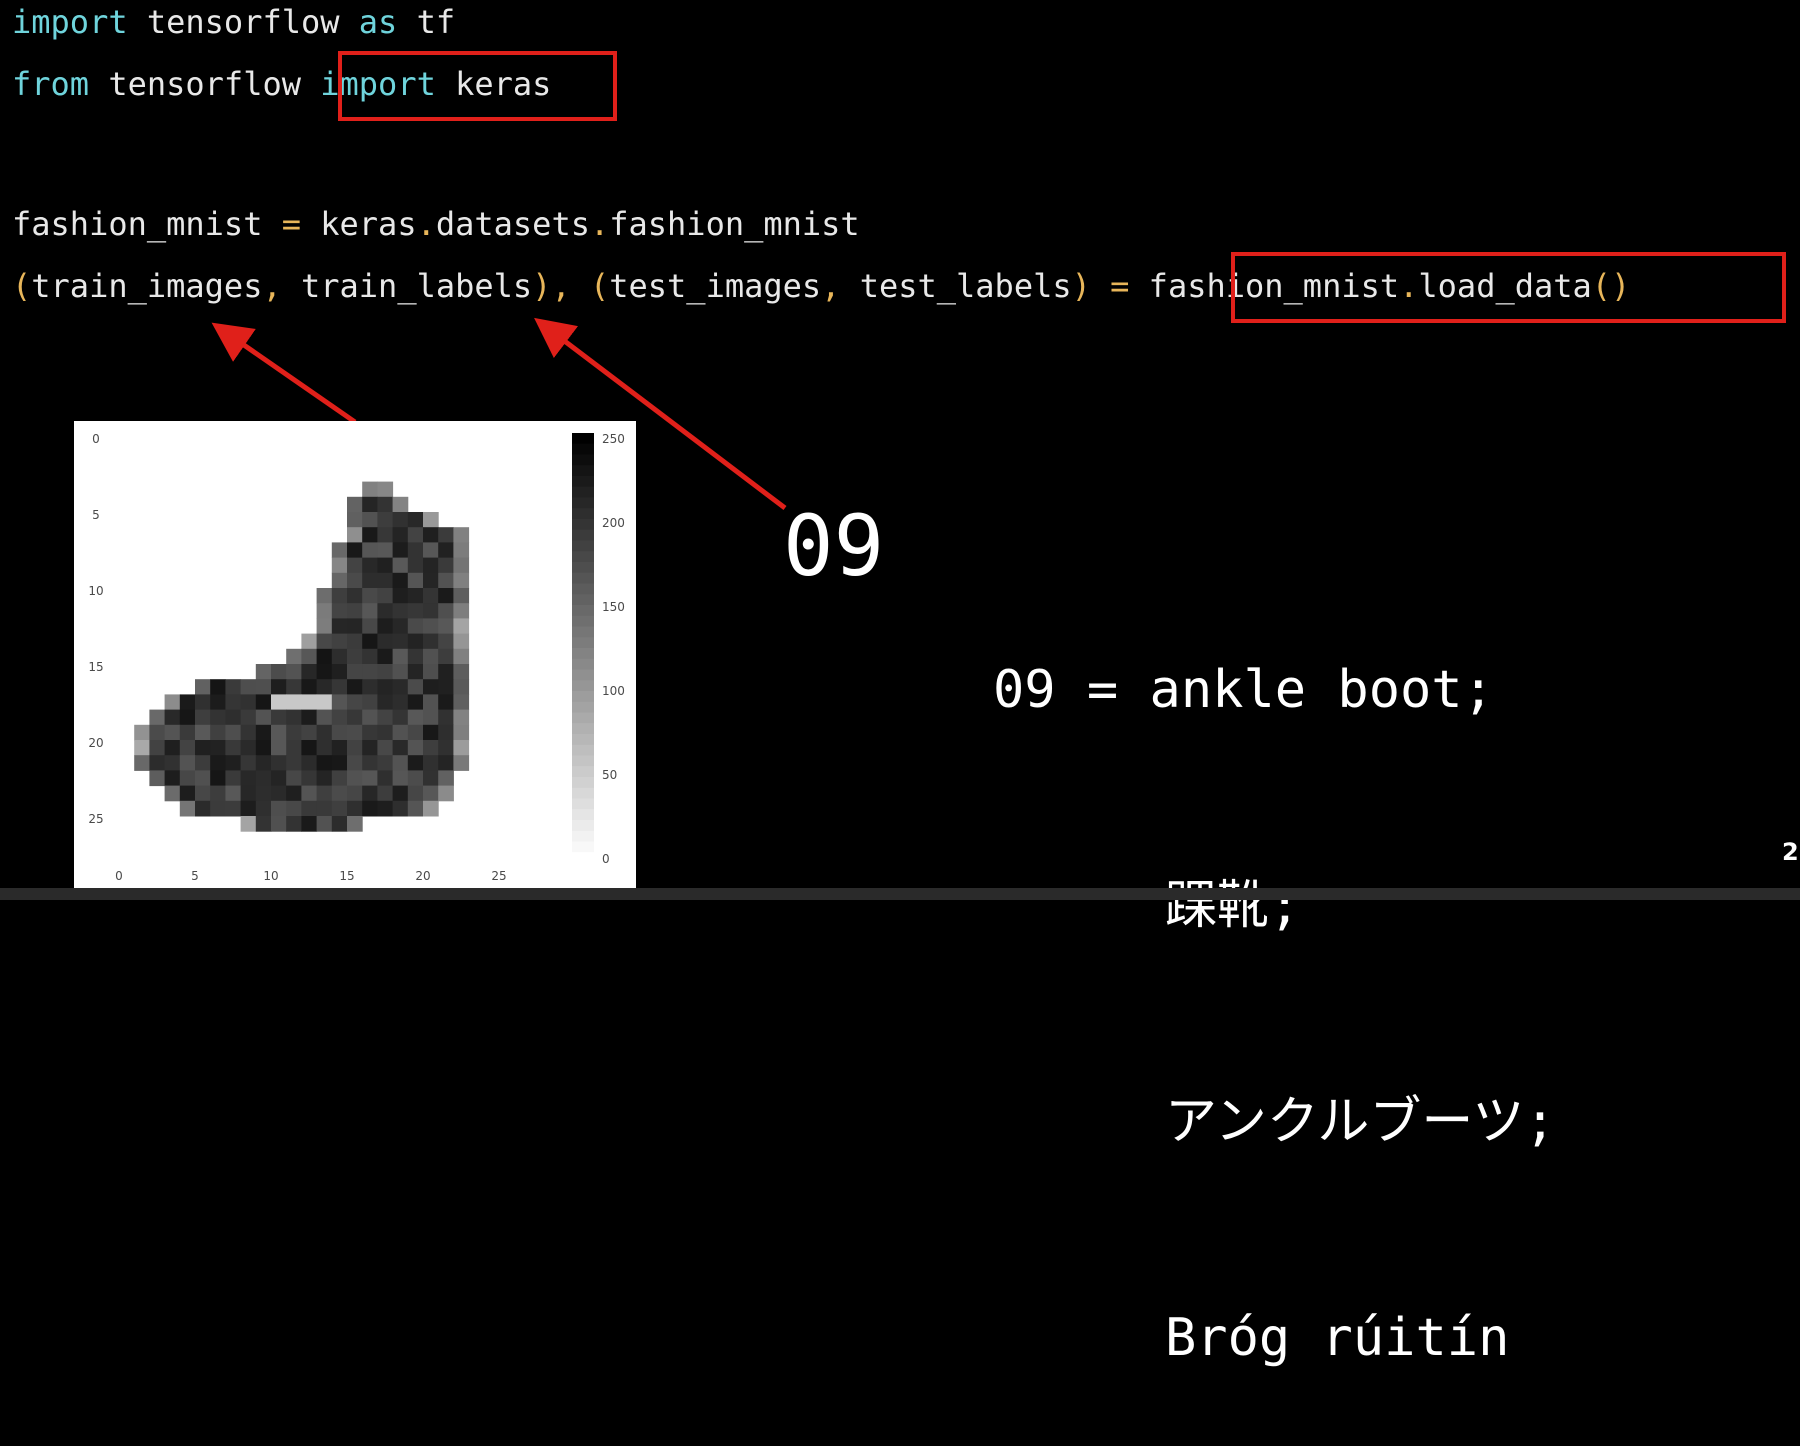 This screenshot has height=1446, width=1800. I want to click on var-test-labels: test_labels, so click(956, 286).